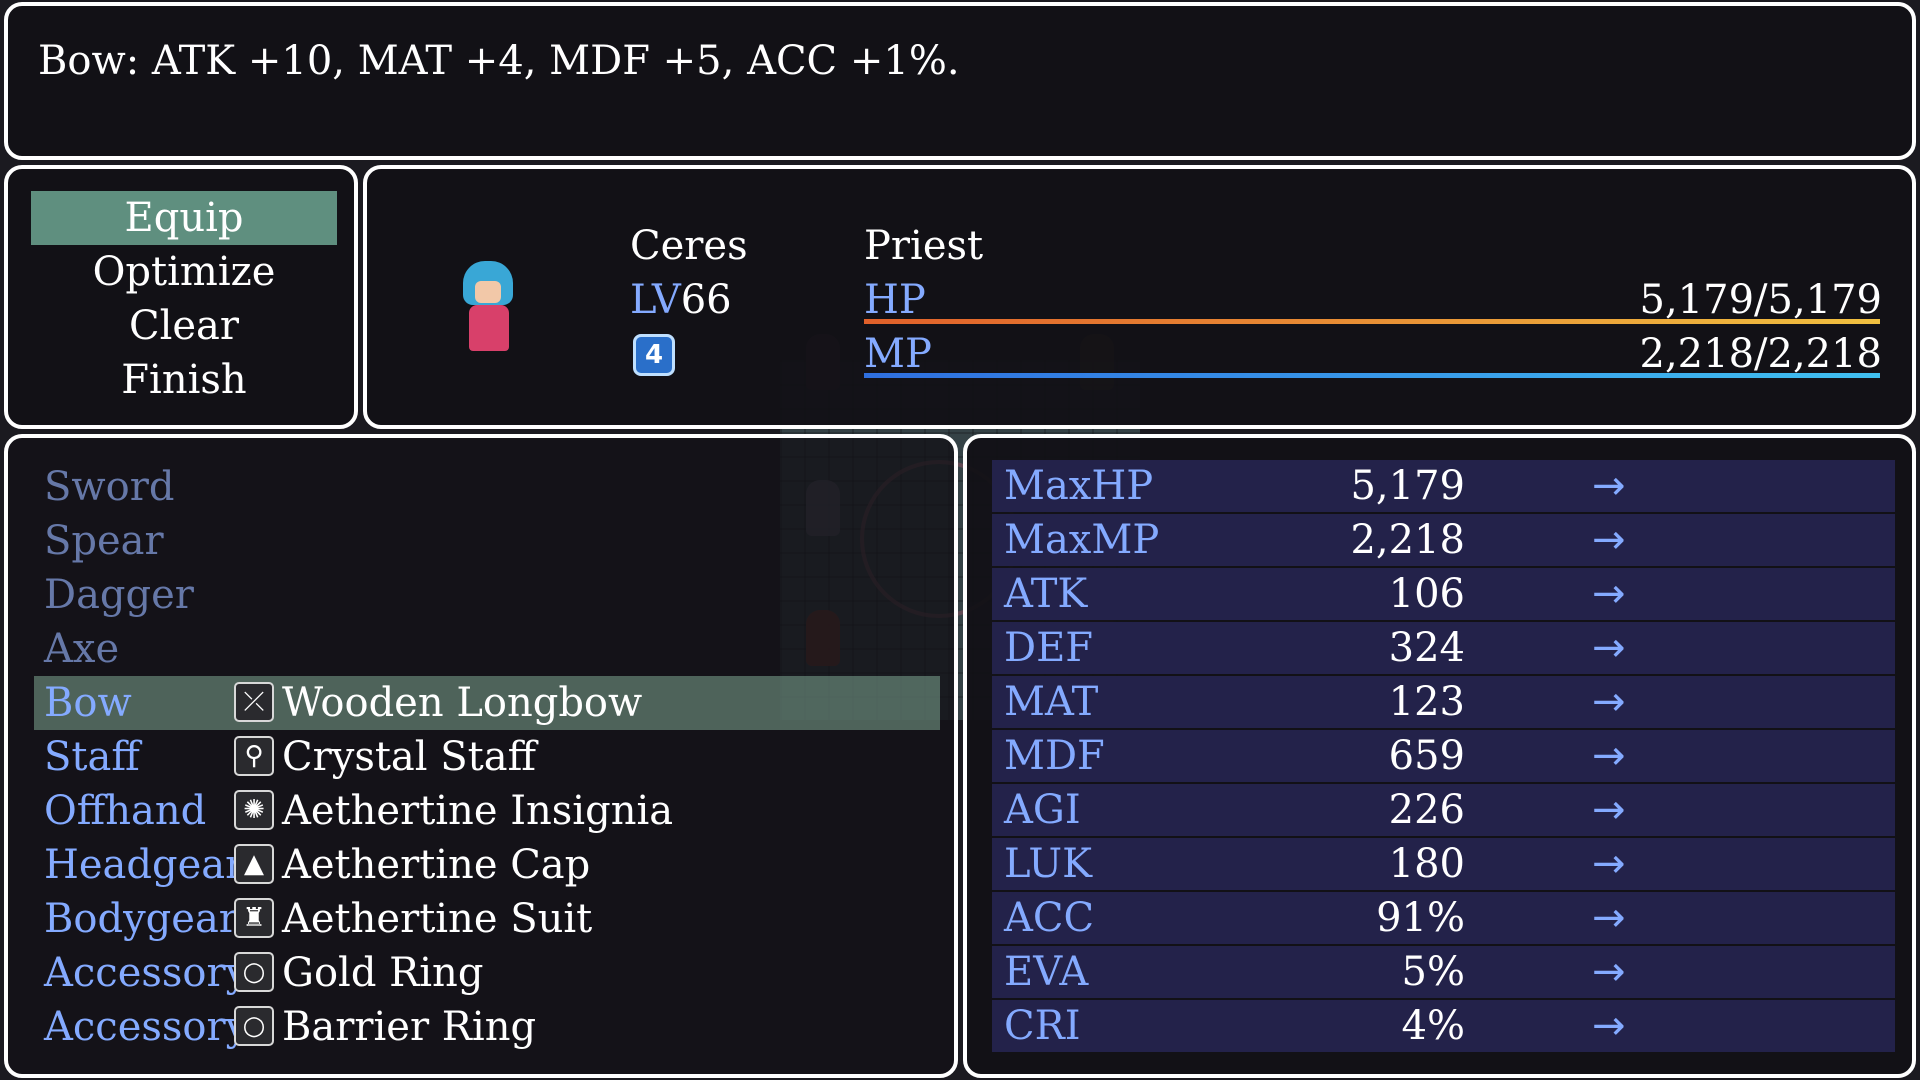  I want to click on hat-icon: ▲, so click(254, 864).